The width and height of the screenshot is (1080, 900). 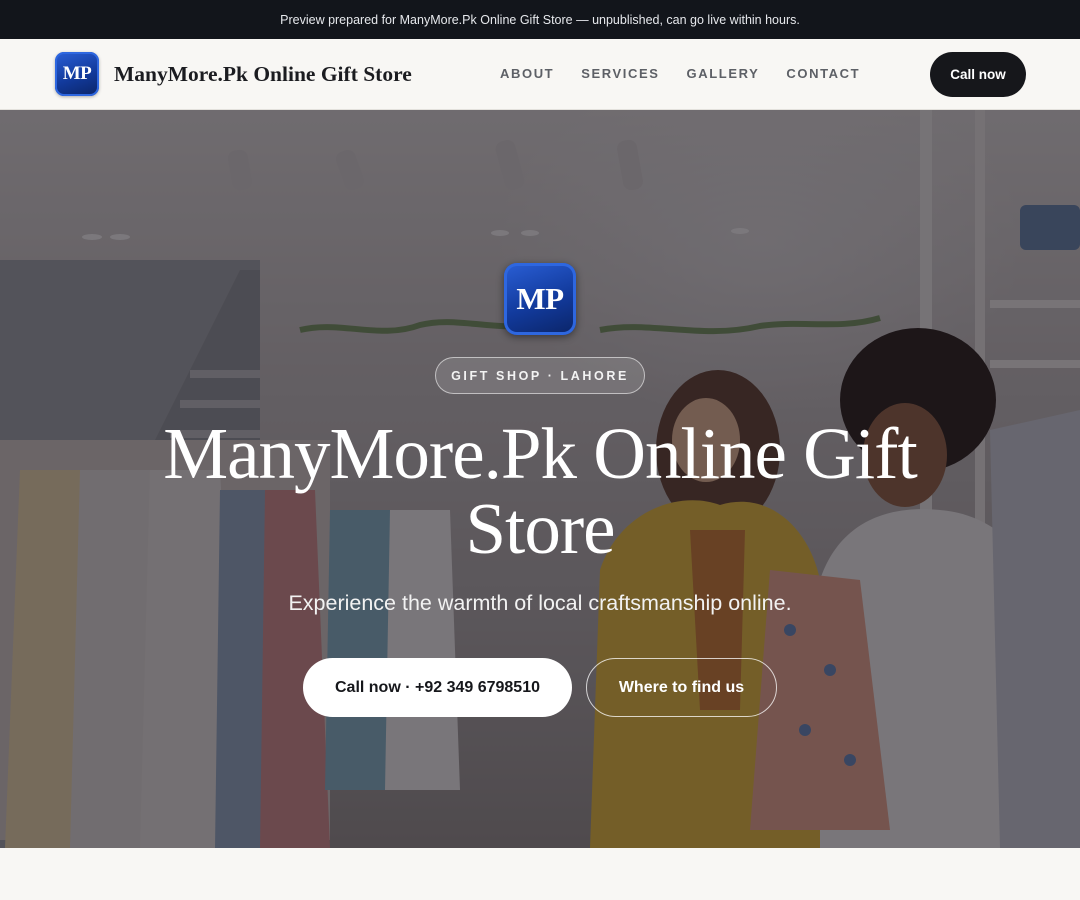 I want to click on brand-name: ManyMore.Pk Online Gift Store, so click(x=263, y=73).